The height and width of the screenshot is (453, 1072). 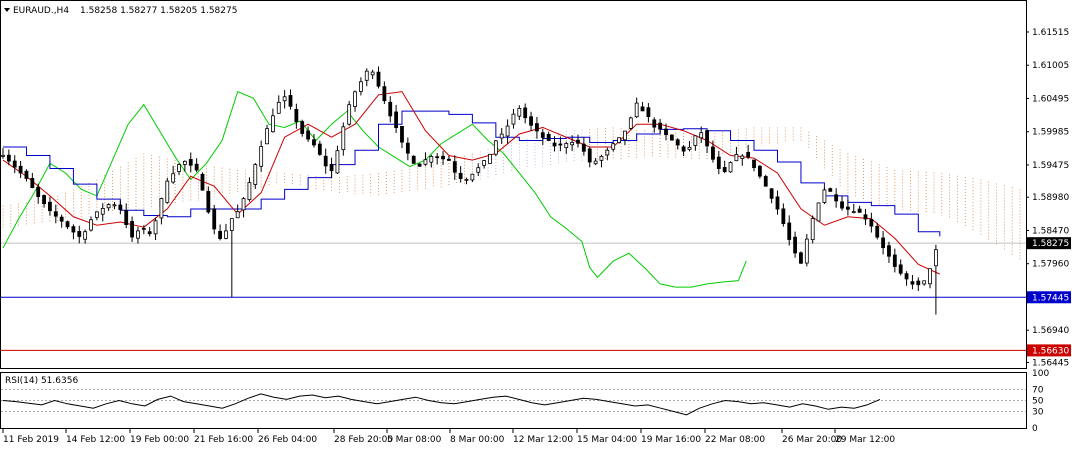 I want to click on ohlc-values: 1.58258 1.58277 1.58205 1.58275, so click(x=158, y=11).